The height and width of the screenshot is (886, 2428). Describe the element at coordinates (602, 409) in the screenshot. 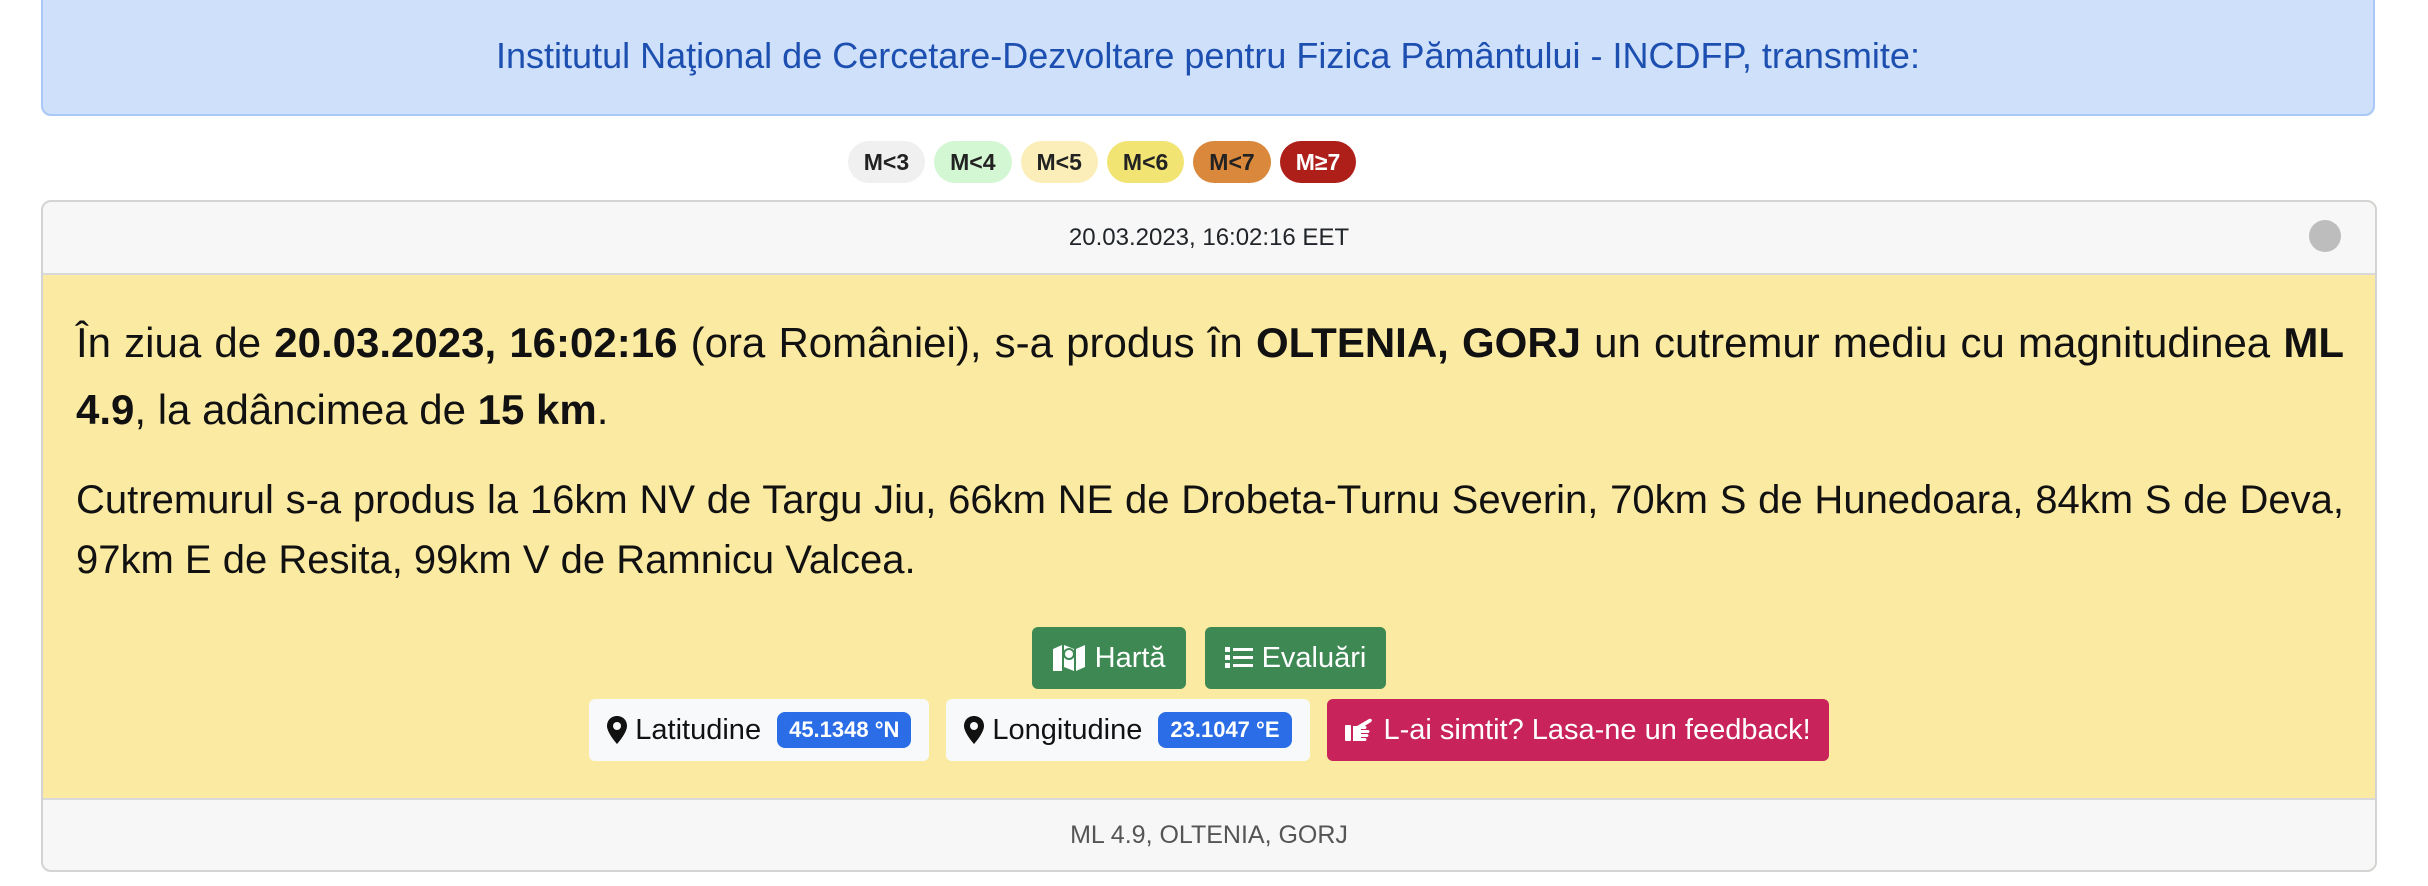

I see `summary-text: .` at that location.